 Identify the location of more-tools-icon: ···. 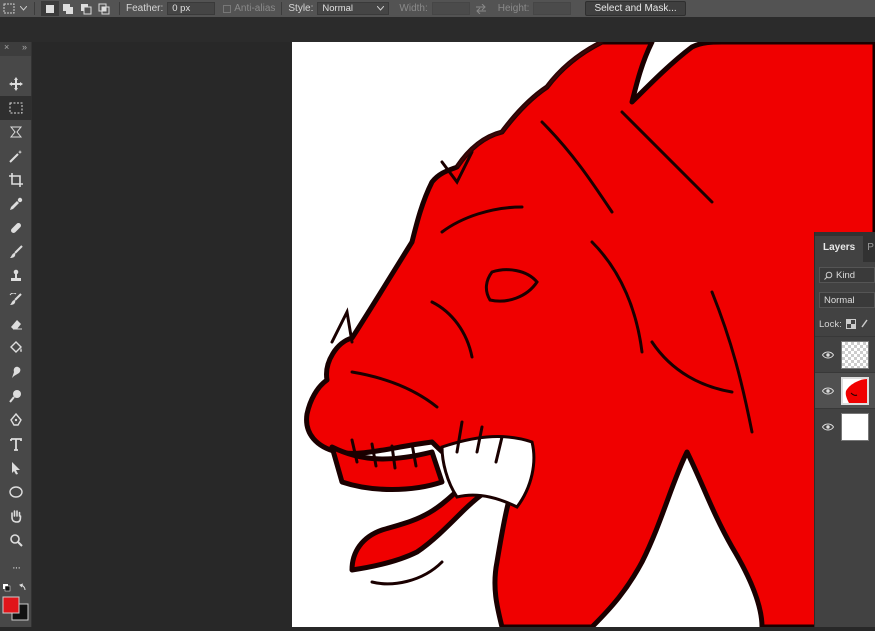
(16, 568).